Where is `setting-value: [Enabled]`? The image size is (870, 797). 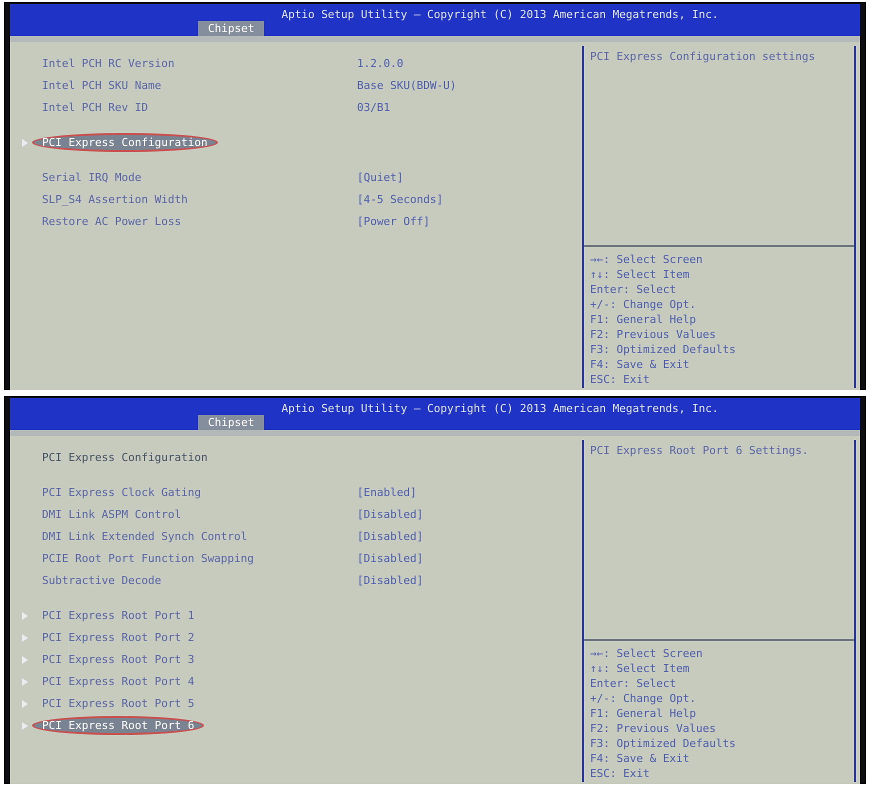
setting-value: [Enabled] is located at coordinates (387, 492).